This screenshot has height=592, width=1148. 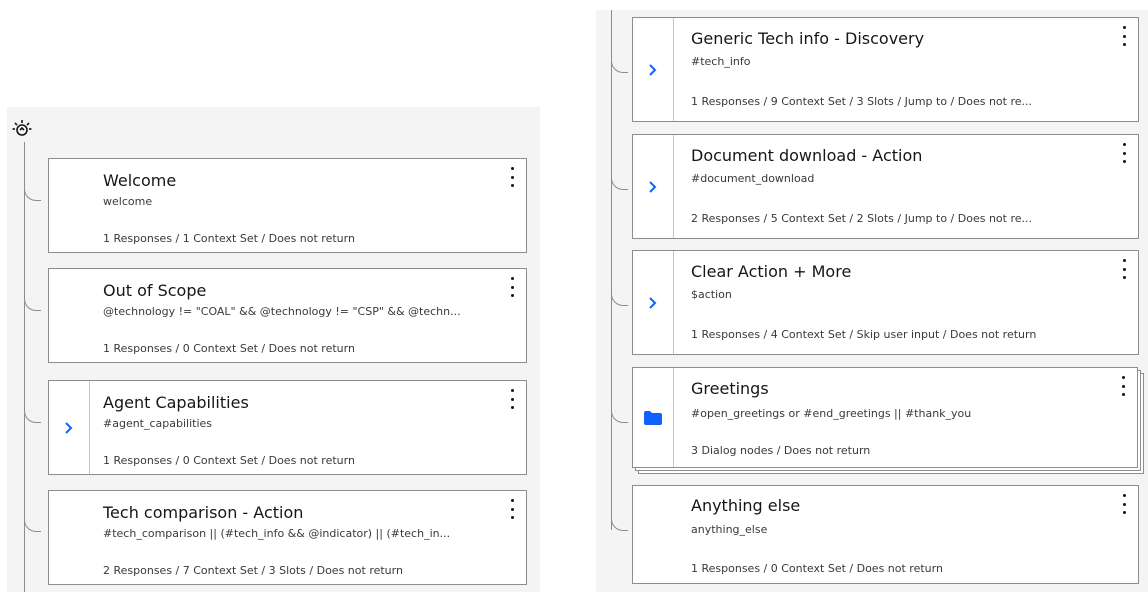 What do you see at coordinates (781, 450) in the screenshot?
I see `node-summary: 3 Dialog nodes / Does not return` at bounding box center [781, 450].